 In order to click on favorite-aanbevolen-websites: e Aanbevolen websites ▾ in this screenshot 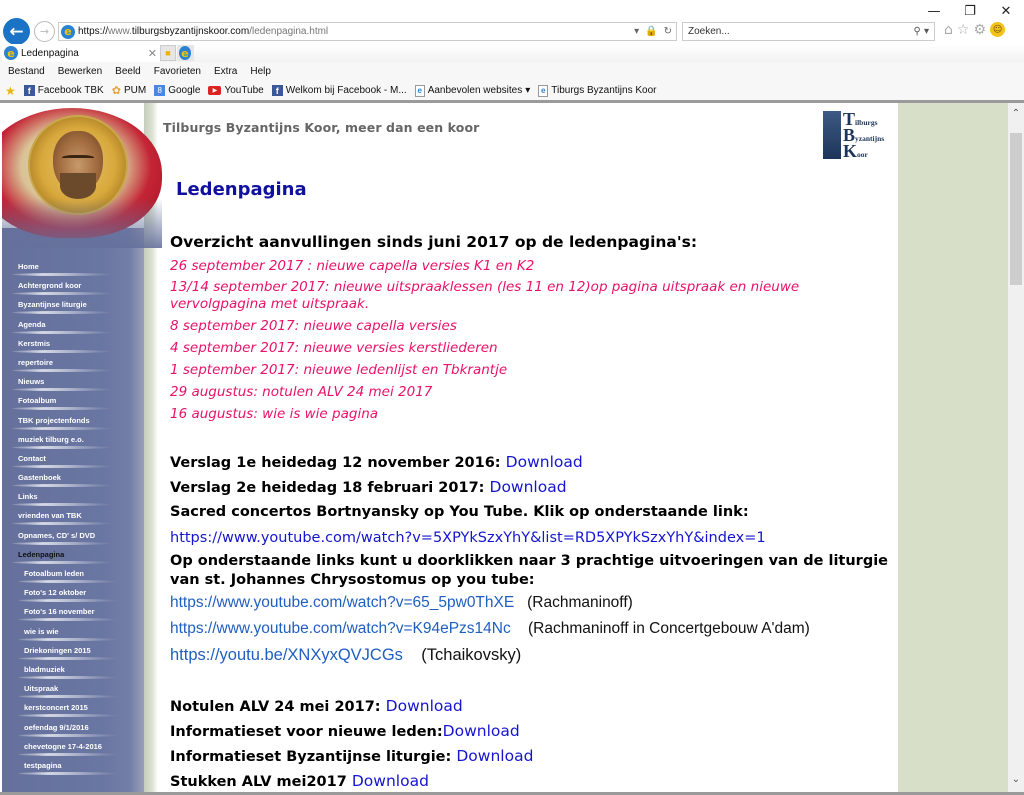, I will do `click(472, 90)`.